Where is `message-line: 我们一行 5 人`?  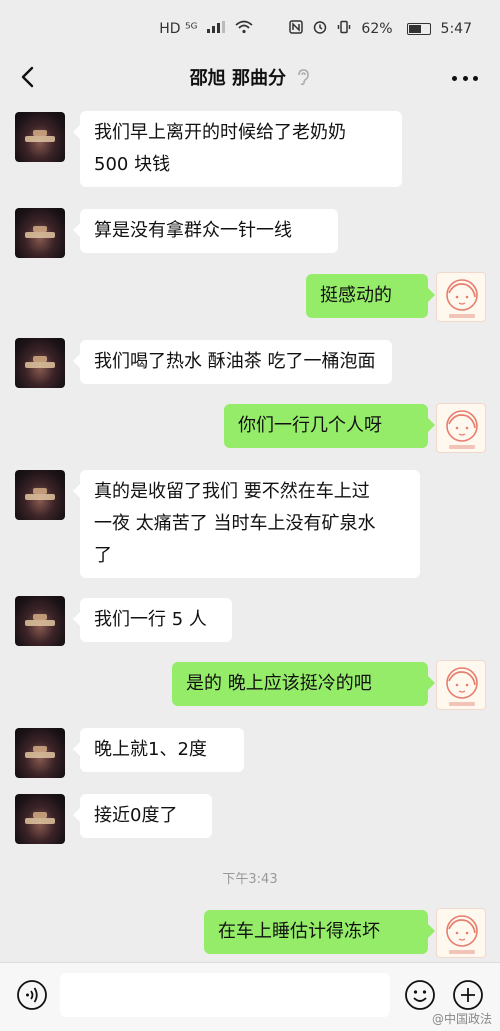
message-line: 我们一行 5 人 is located at coordinates (150, 619).